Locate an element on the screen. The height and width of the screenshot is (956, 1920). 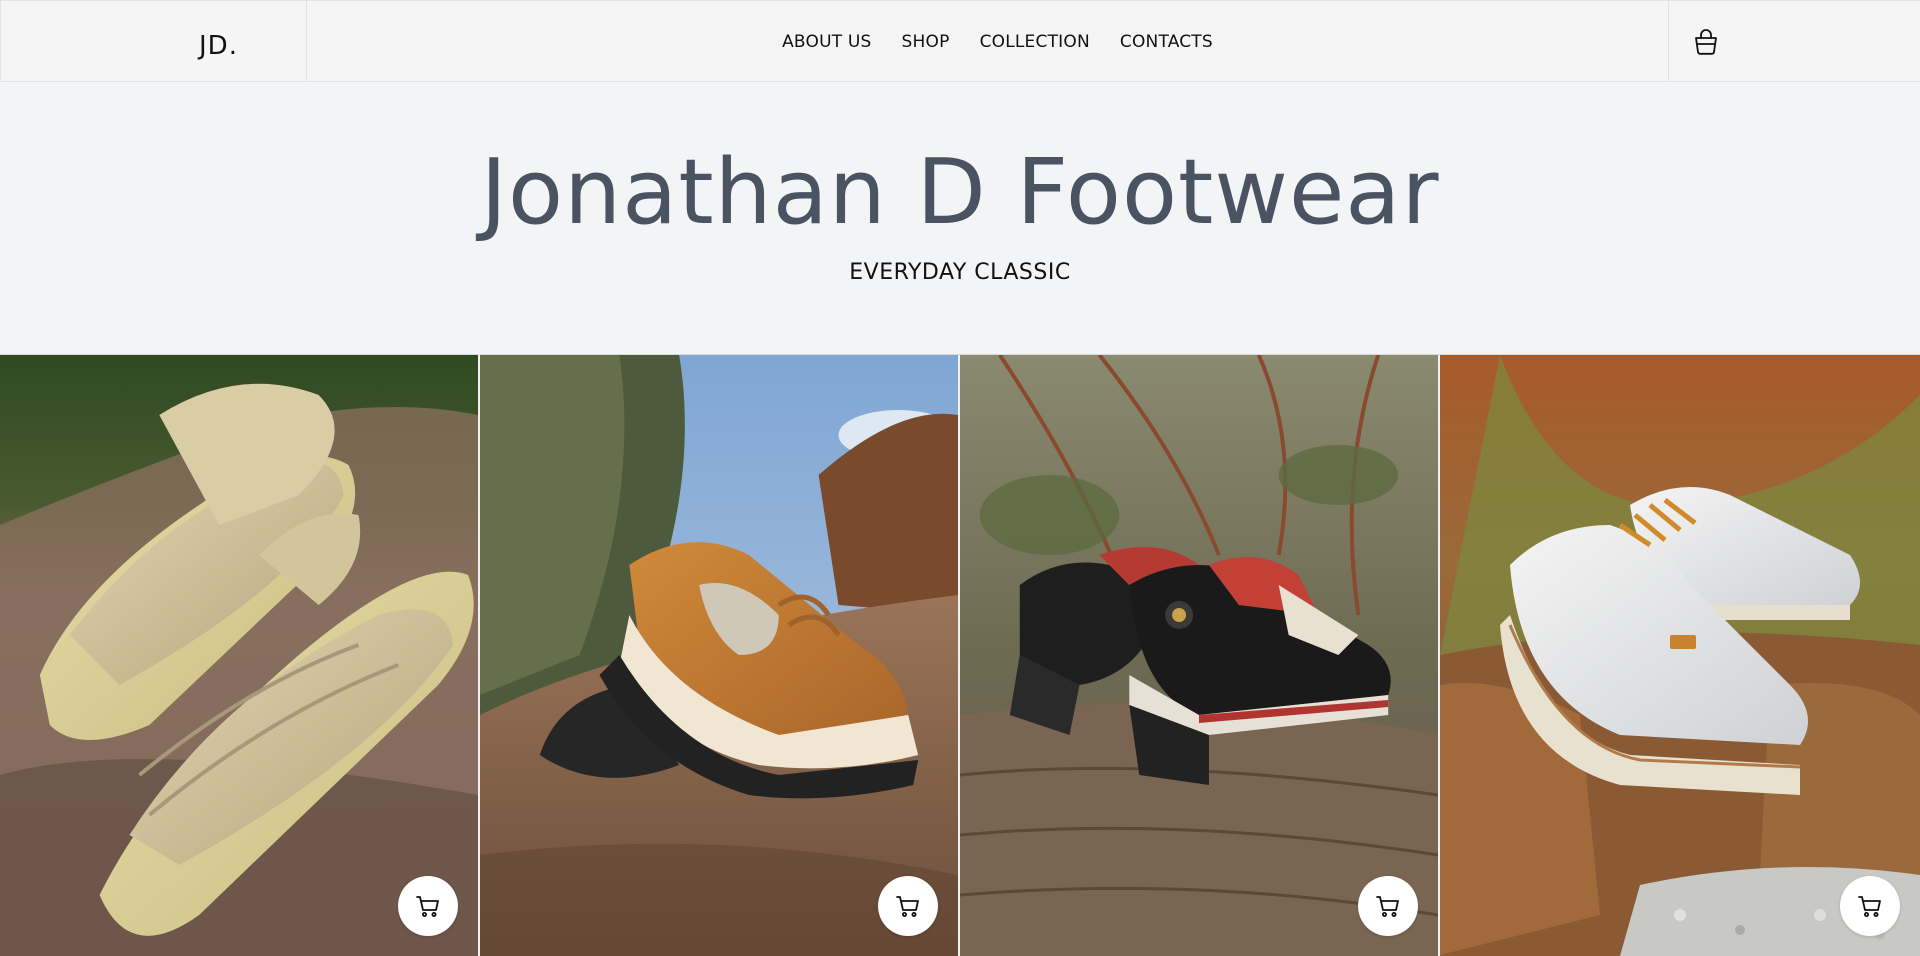
main-nav: ABOUT US SHOP COLLECTION CONTACTS is located at coordinates (987, 41).